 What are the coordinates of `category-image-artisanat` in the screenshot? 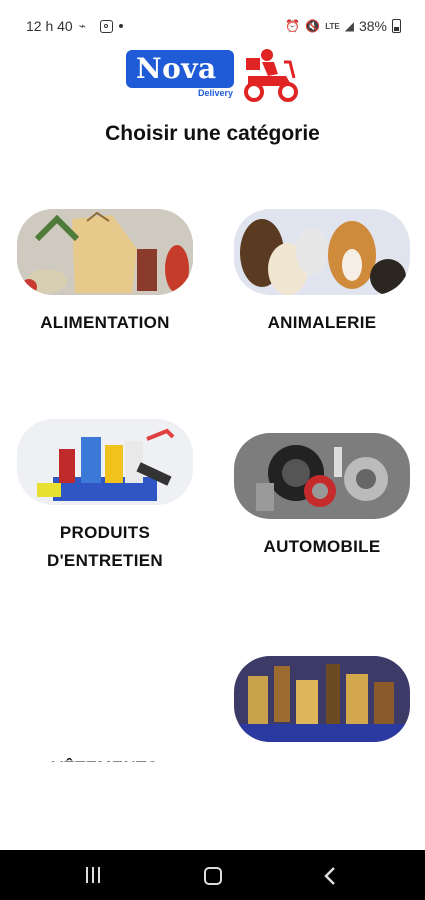 It's located at (322, 699).